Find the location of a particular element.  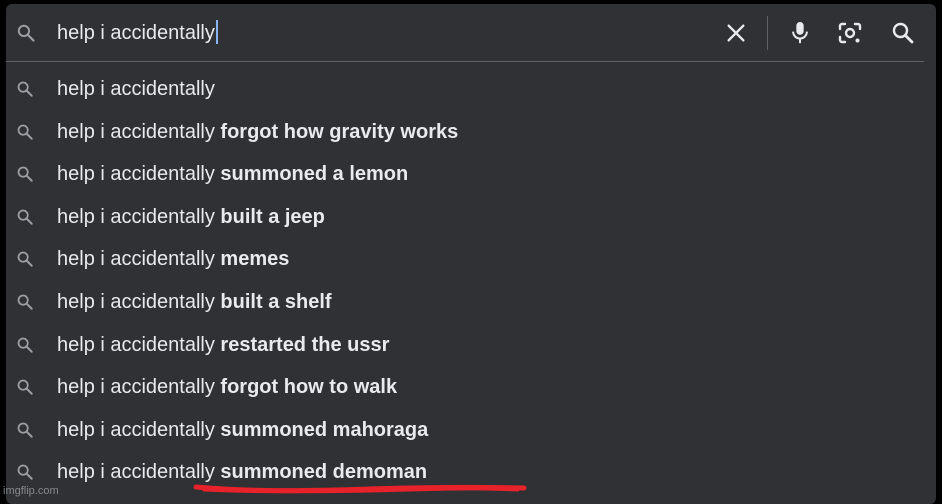

suggestion-completion: forgot how to walk is located at coordinates (306, 387).